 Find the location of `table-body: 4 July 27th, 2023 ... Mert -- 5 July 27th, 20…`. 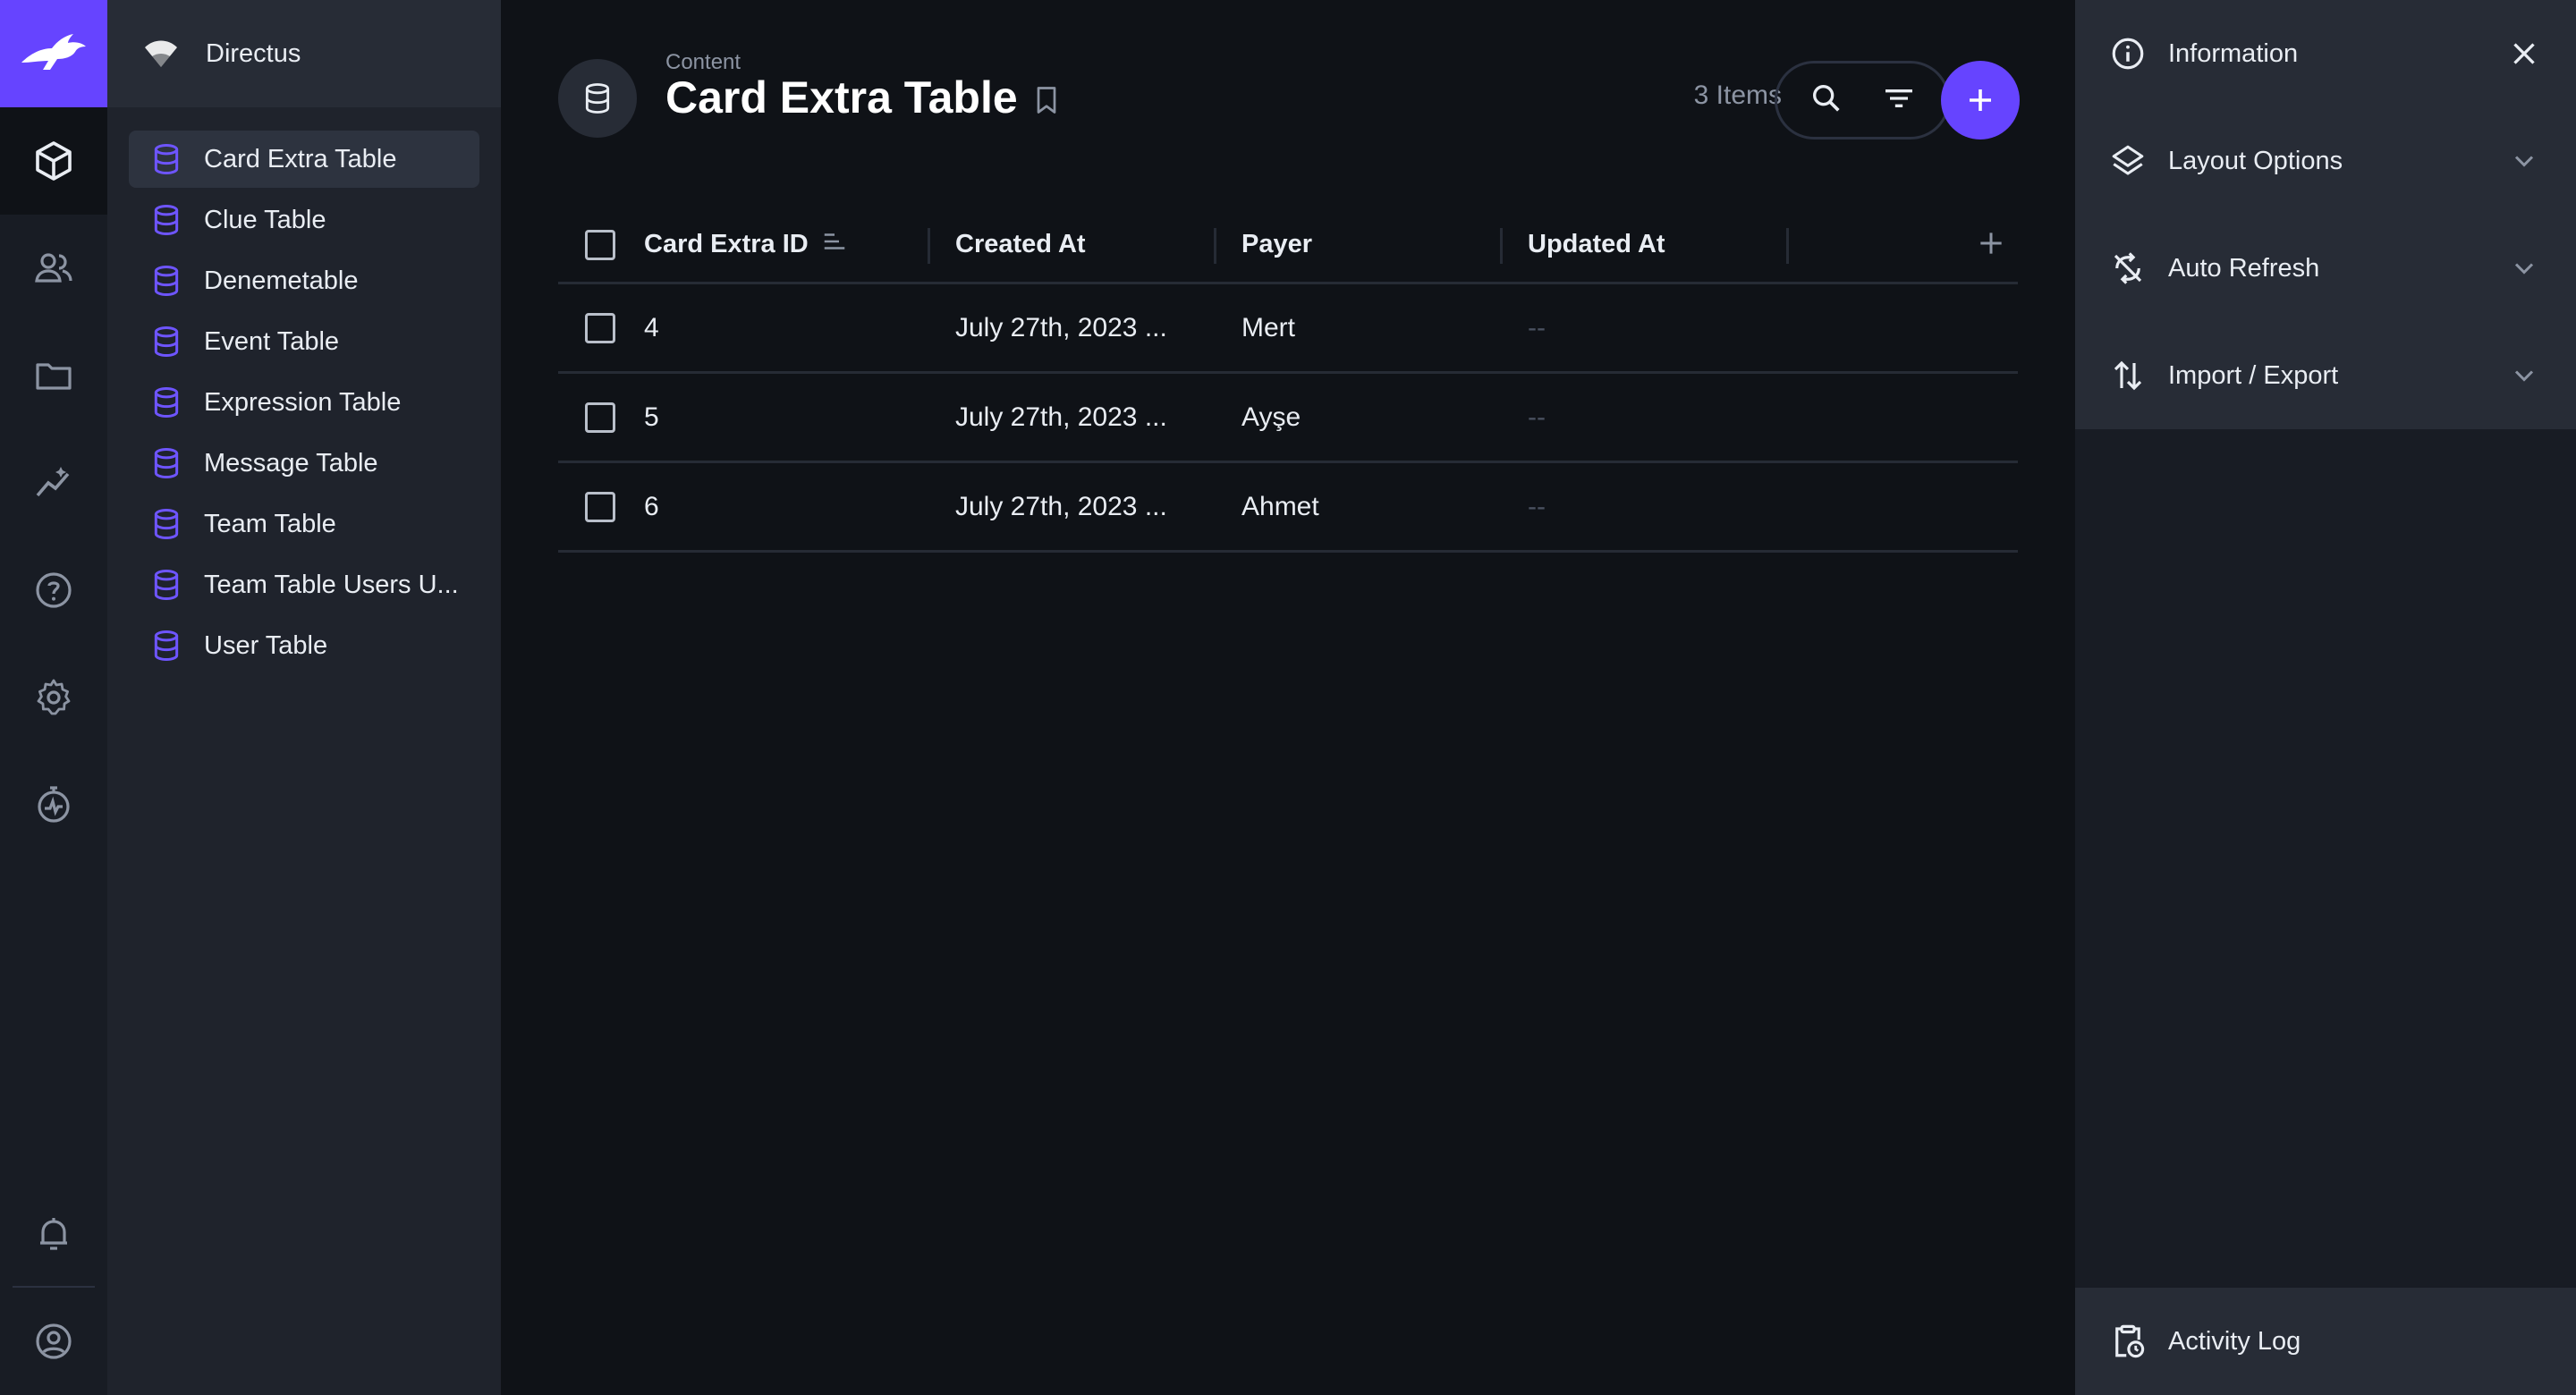

table-body: 4 July 27th, 2023 ... Mert -- 5 July 27th, 20… is located at coordinates (1288, 418).